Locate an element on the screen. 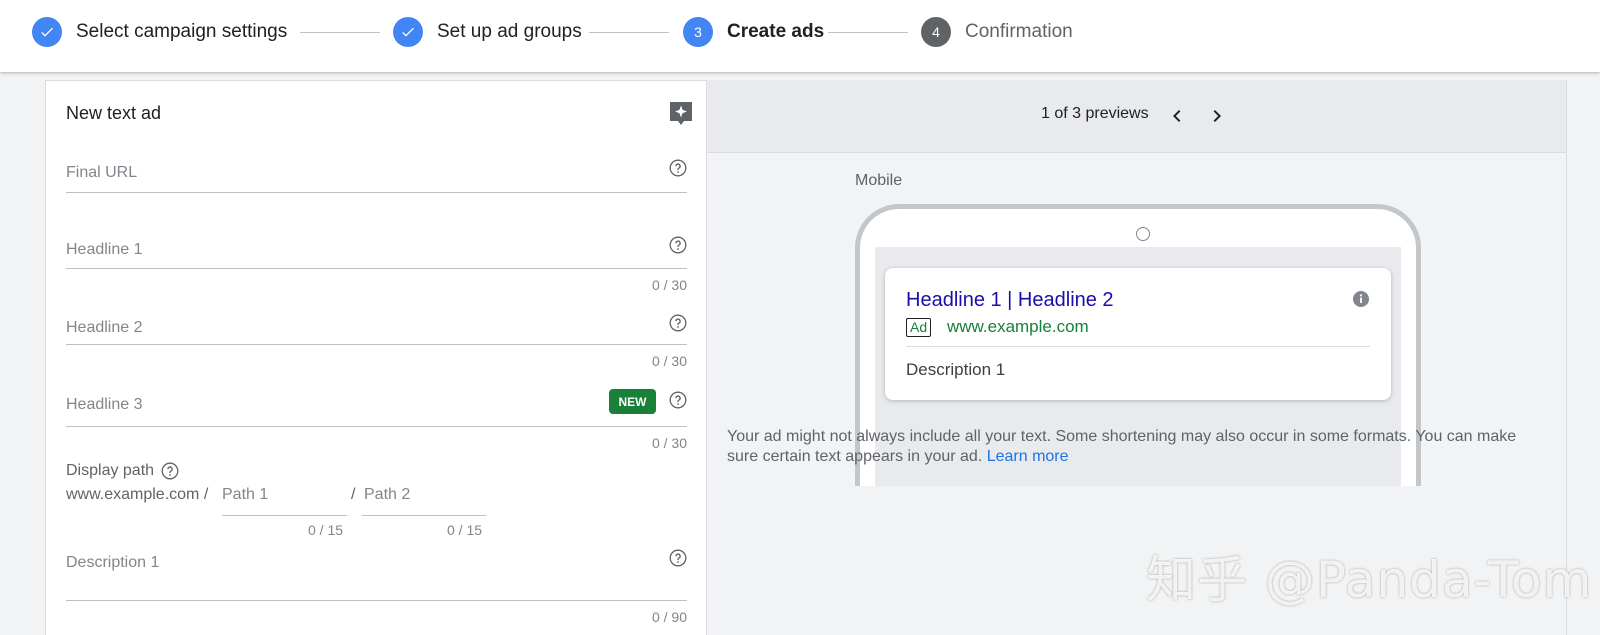  step-confirmation: 4 Confirmation is located at coordinates (997, 32).